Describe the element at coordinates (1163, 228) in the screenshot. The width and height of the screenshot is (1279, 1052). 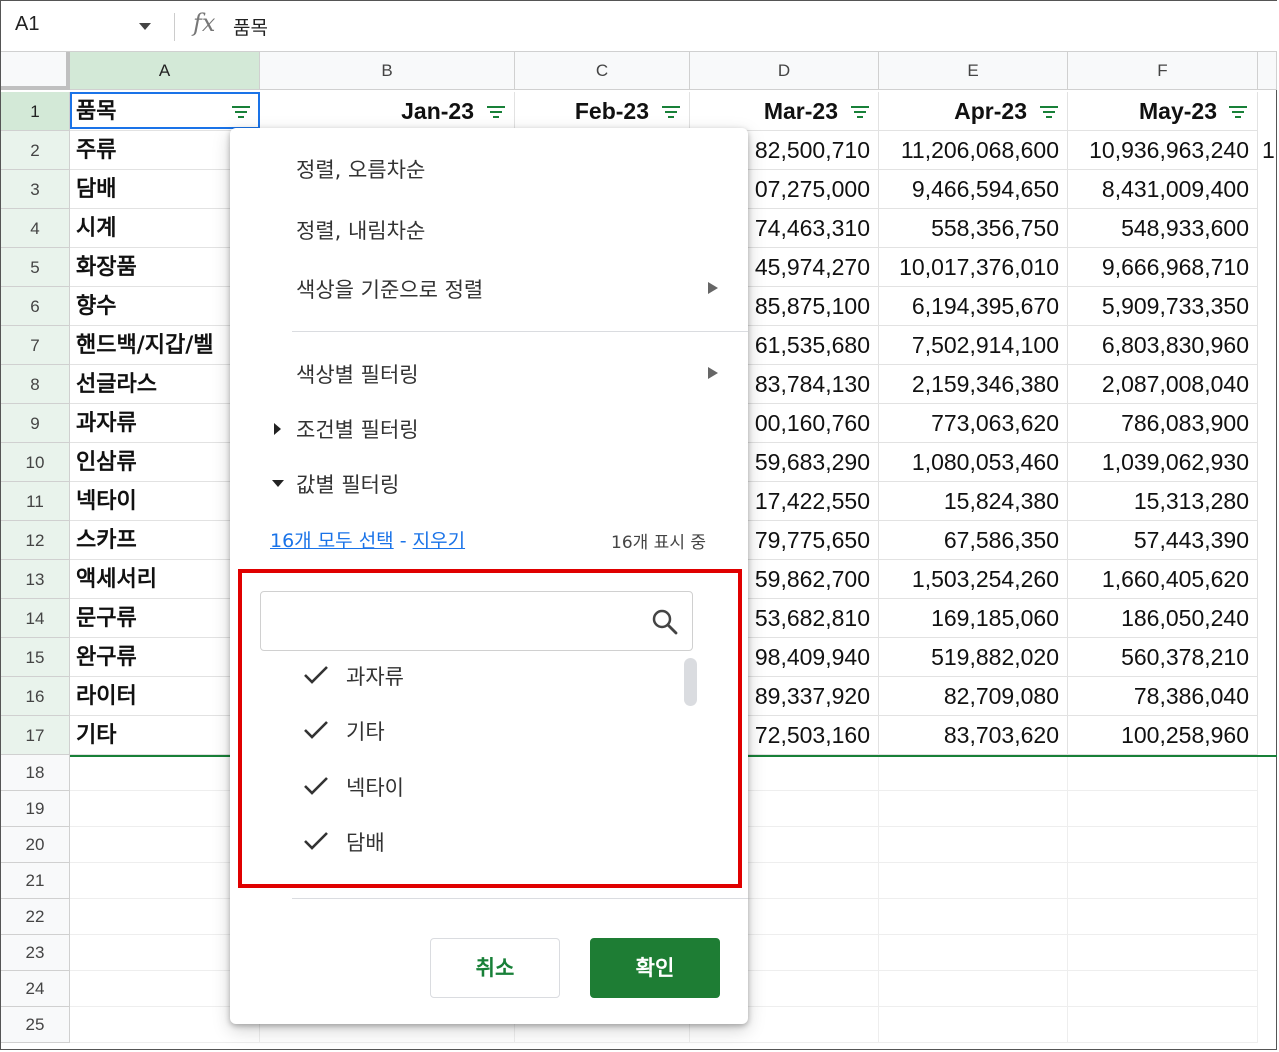
I see `value-cell-f: 548,933,600` at that location.